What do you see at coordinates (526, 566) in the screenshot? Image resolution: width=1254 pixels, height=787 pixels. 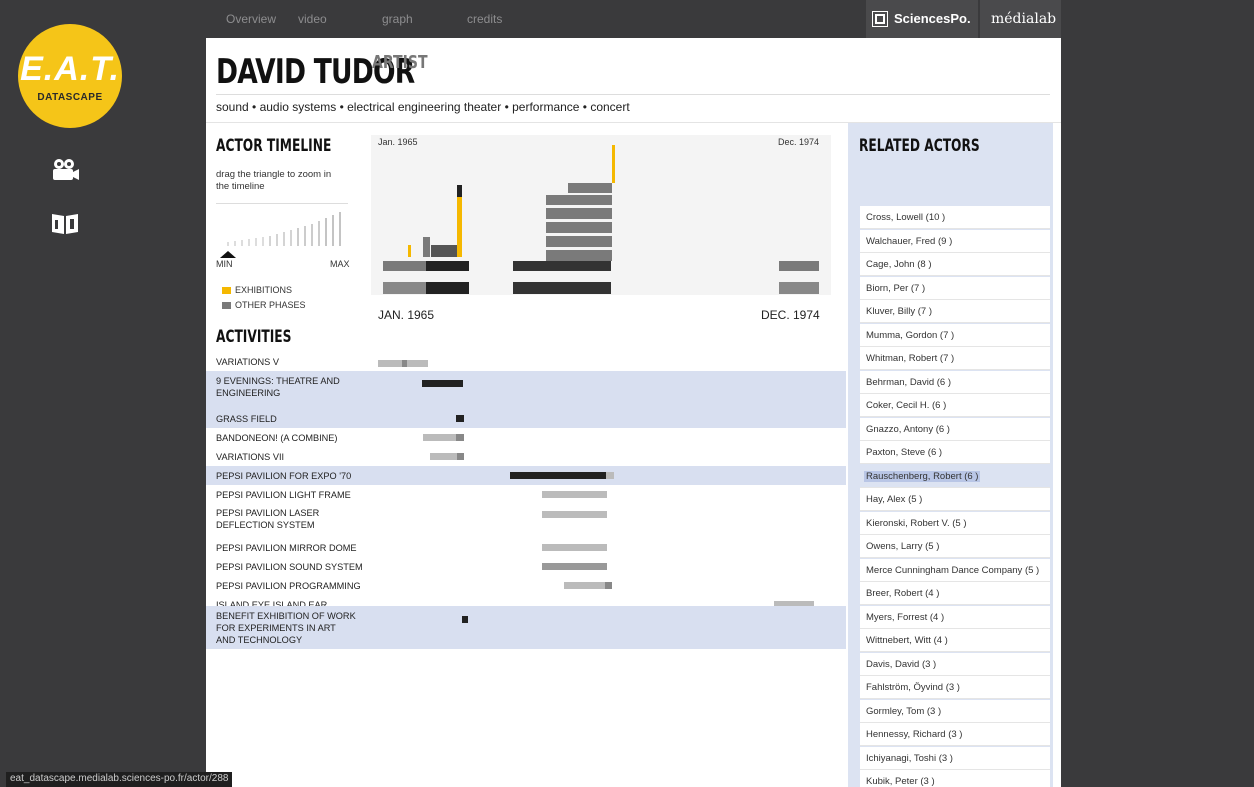 I see `activity-row: PEPSI PAVILION SOUND SYSTEM` at bounding box center [526, 566].